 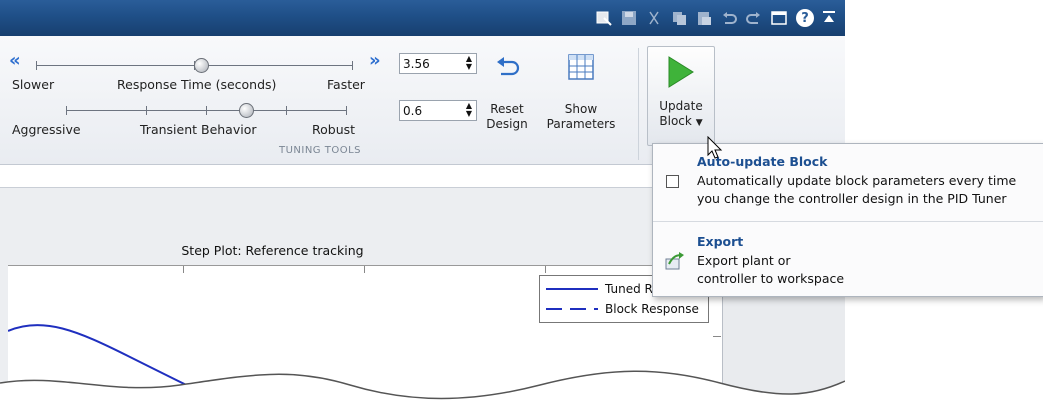 I want to click on response-time-field: 3.56 ▲ ▼, so click(x=438, y=63).